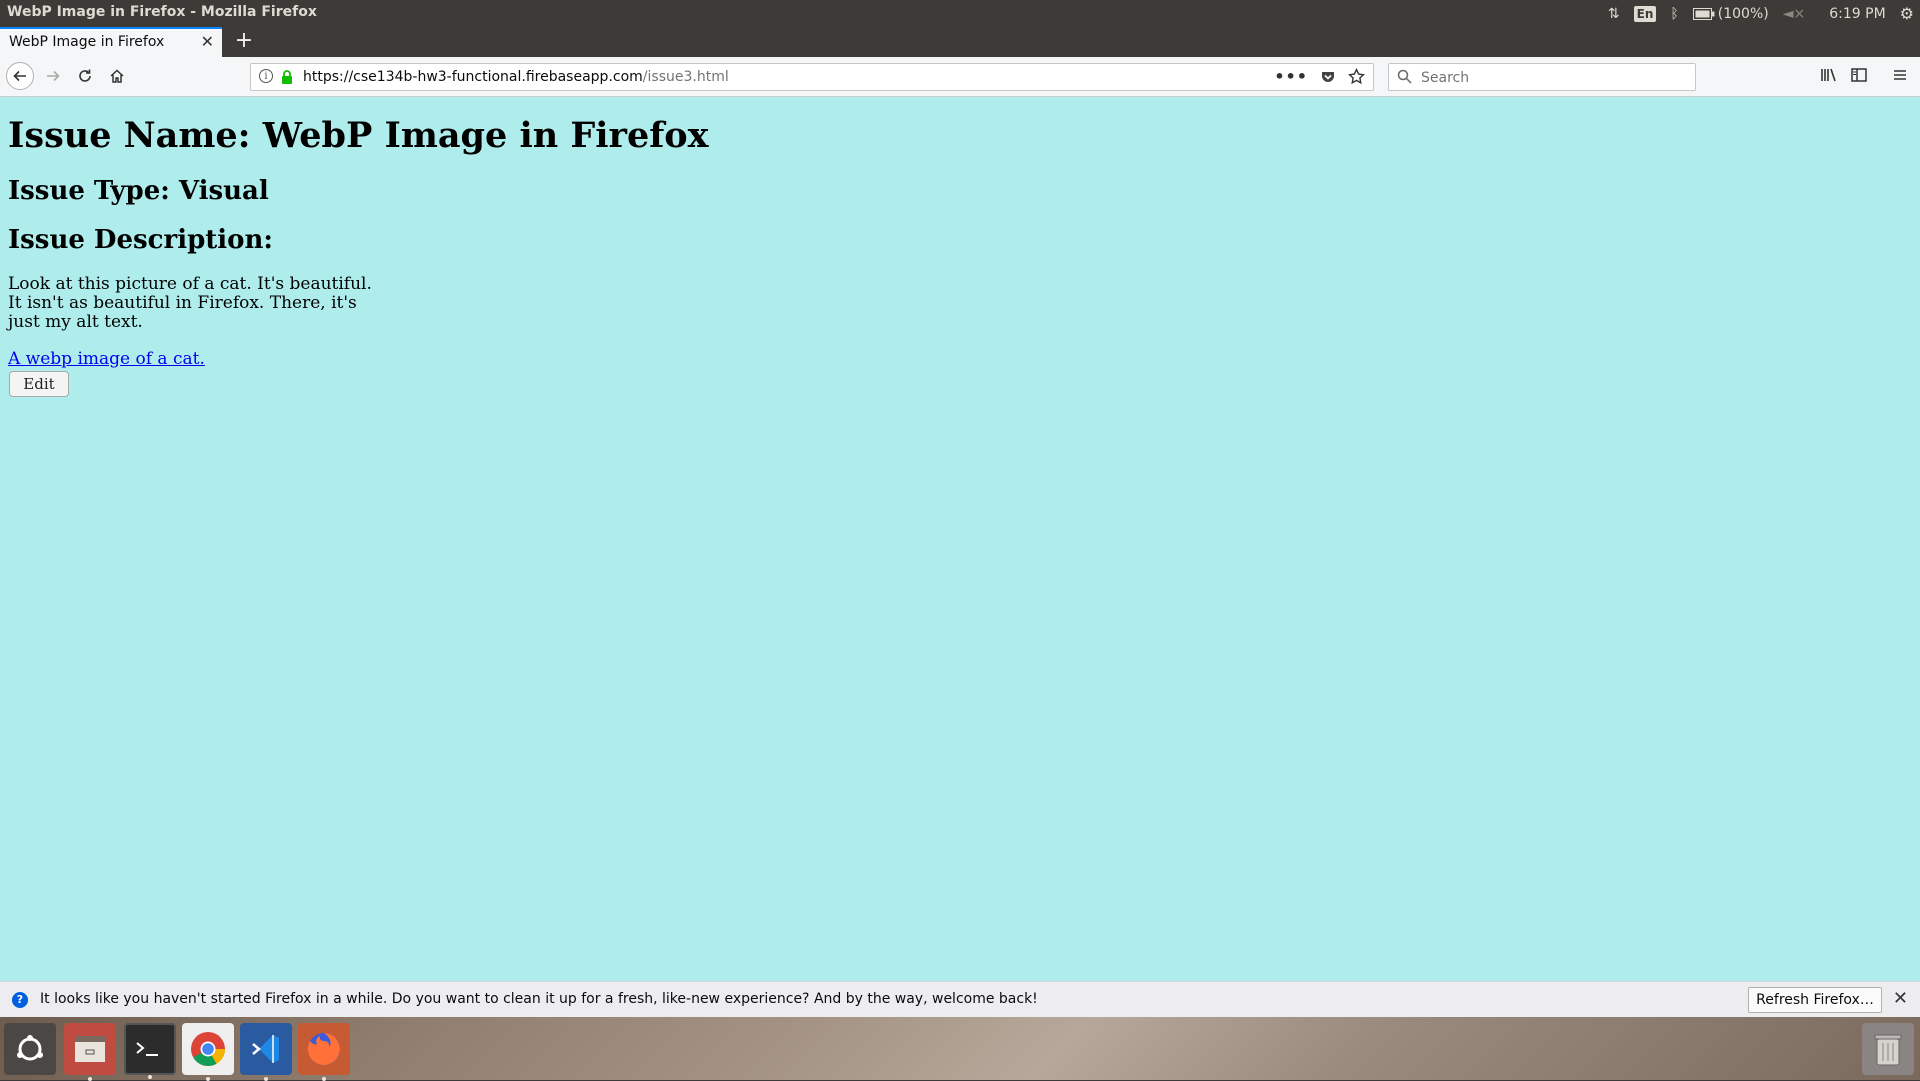 The height and width of the screenshot is (1081, 1920). What do you see at coordinates (140, 240) in the screenshot?
I see `issue-description-heading: Issue Description:` at bounding box center [140, 240].